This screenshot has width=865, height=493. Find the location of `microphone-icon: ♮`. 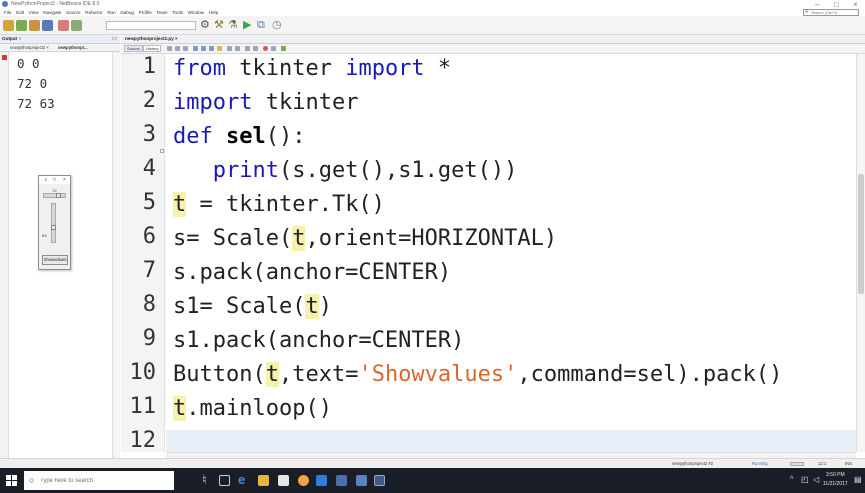

microphone-icon: ♮ is located at coordinates (204, 480).